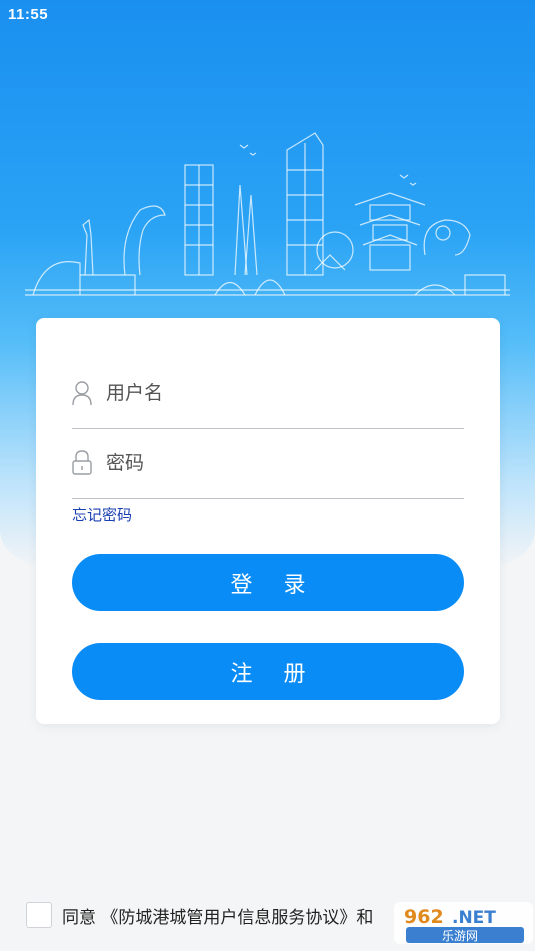 The width and height of the screenshot is (535, 951). What do you see at coordinates (460, 936) in the screenshot?
I see `svg-text: 乐游网` at bounding box center [460, 936].